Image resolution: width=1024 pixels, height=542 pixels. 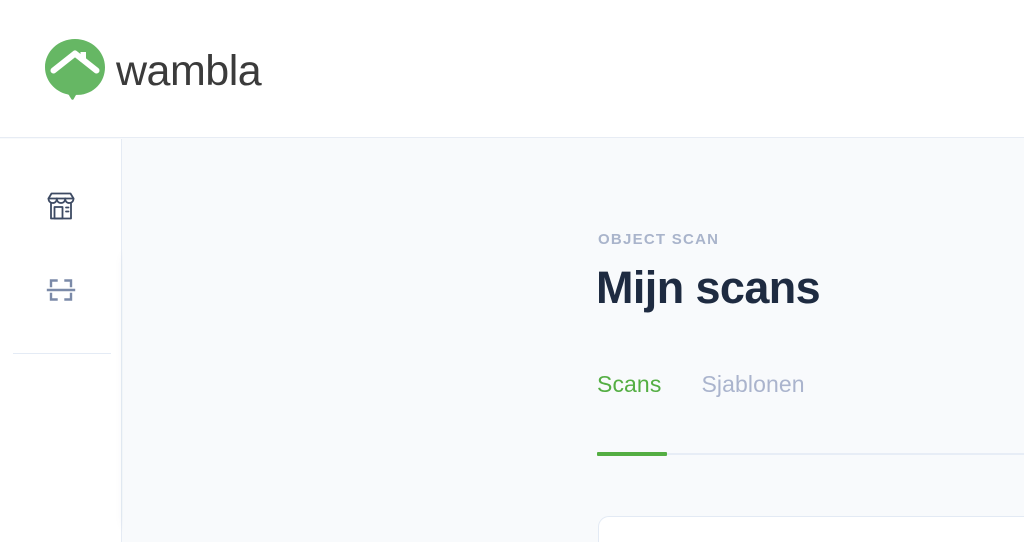 What do you see at coordinates (659, 239) in the screenshot?
I see `section-eyebrow: OBJECT SCAN` at bounding box center [659, 239].